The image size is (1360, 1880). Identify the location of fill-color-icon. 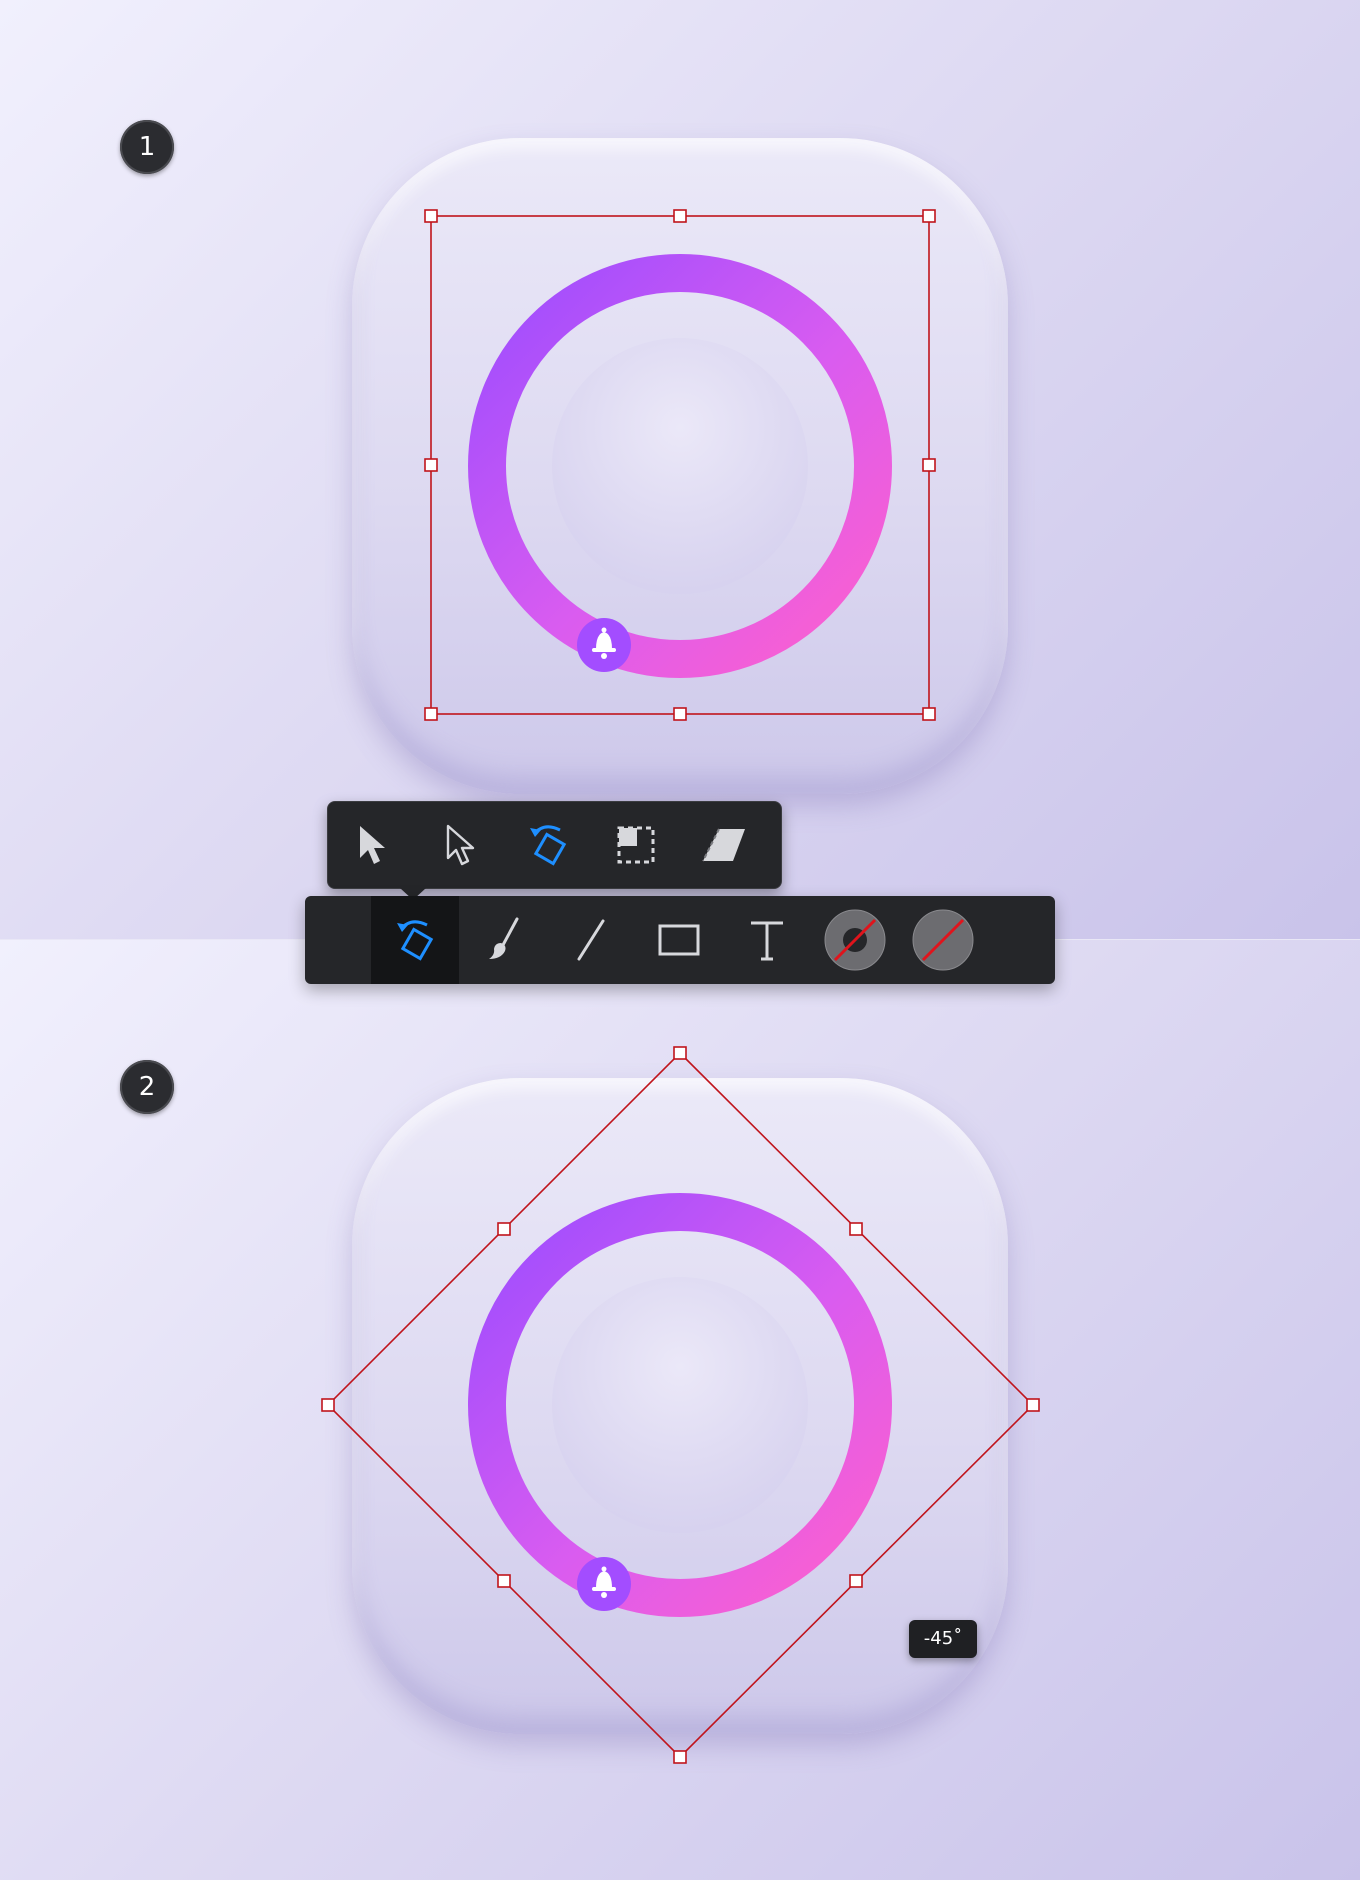
(943, 940).